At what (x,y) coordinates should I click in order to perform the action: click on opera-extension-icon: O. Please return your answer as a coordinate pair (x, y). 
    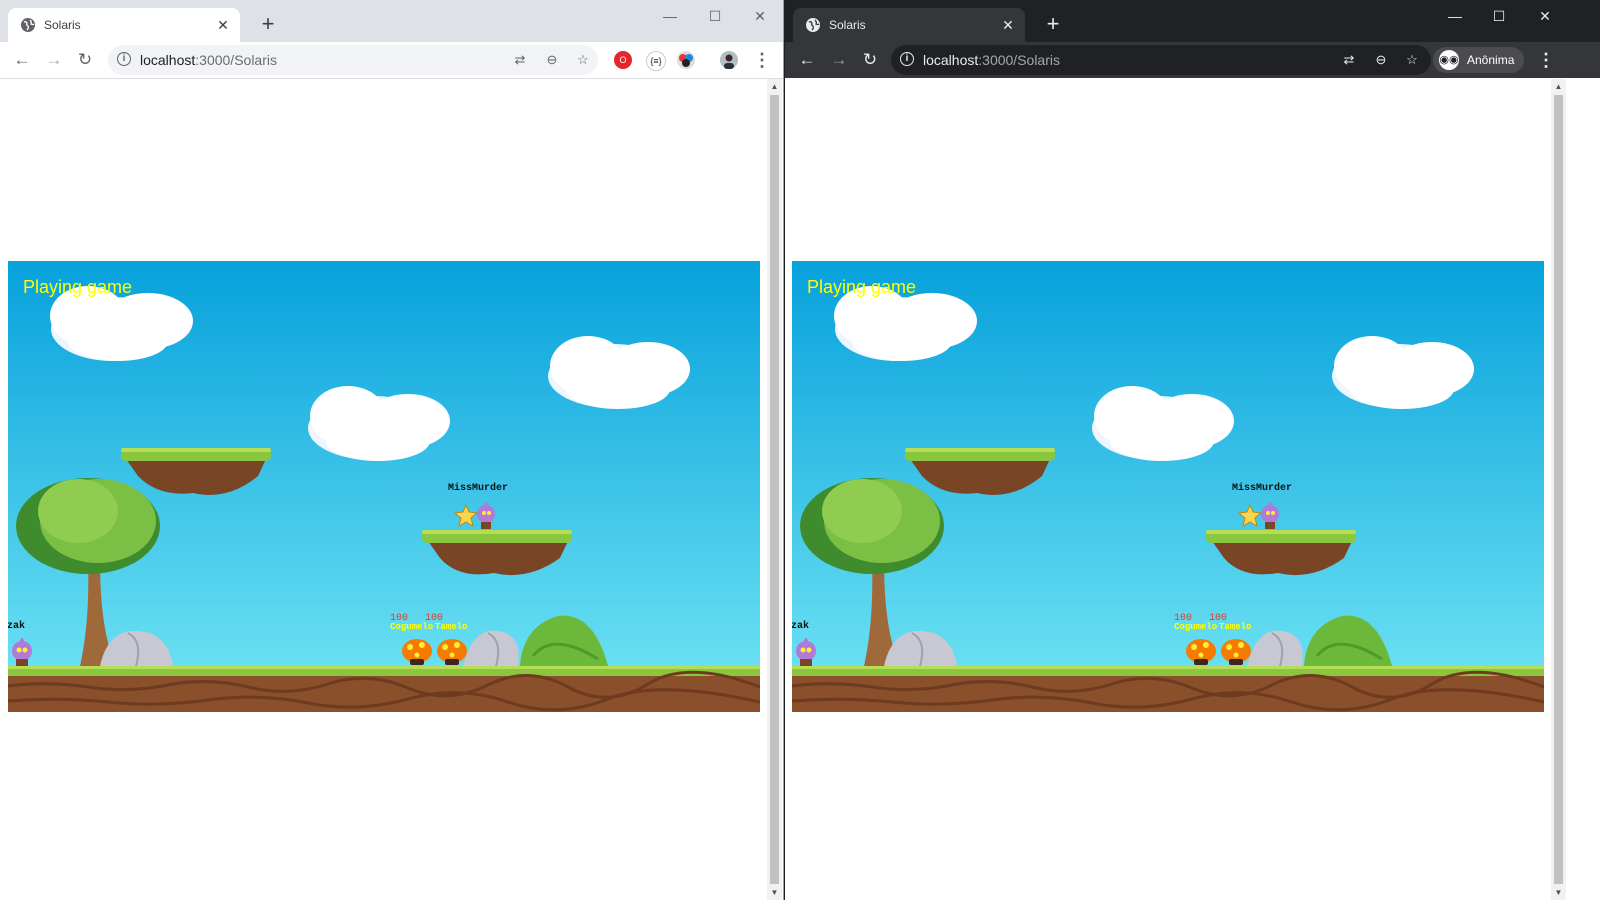
    Looking at the image, I should click on (623, 60).